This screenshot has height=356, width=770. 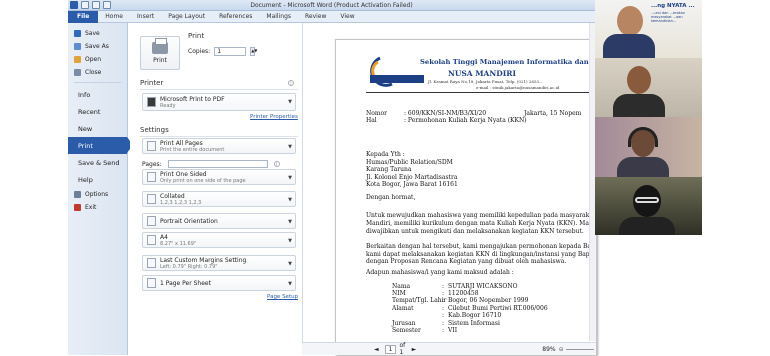 I want to click on pages-input, so click(x=217, y=164).